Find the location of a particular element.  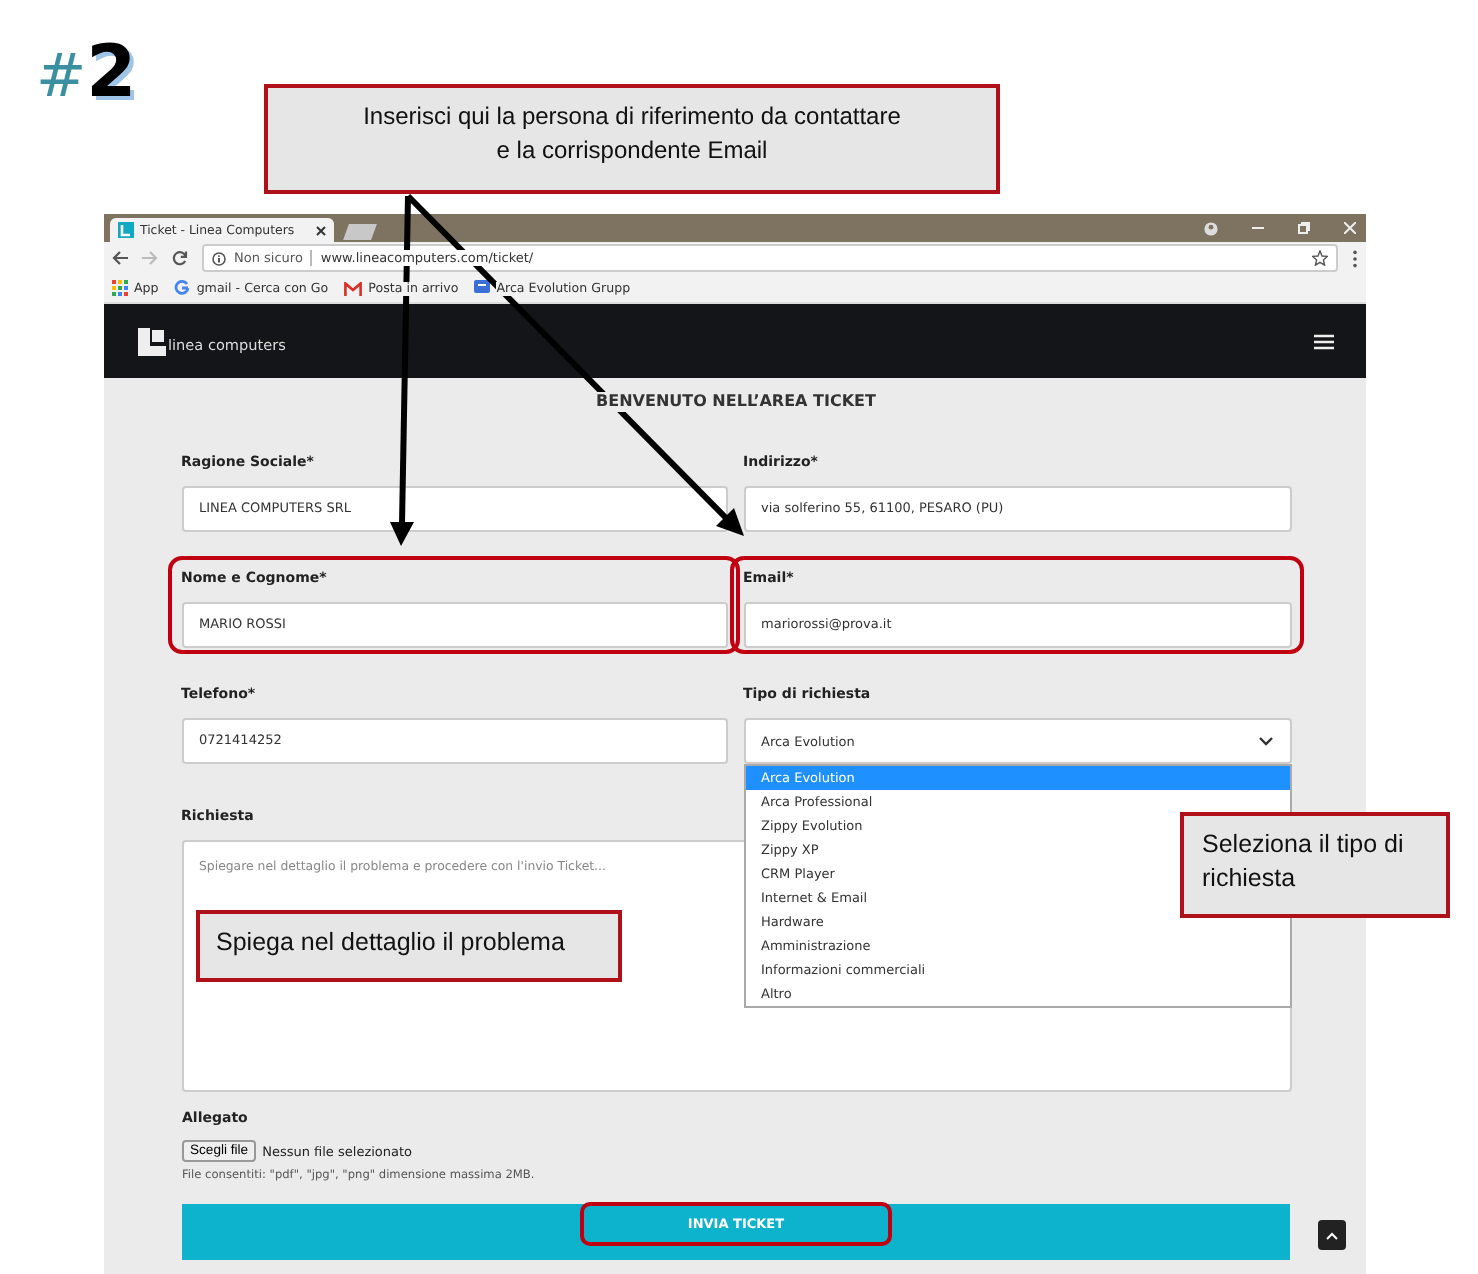

annotation-tooltip: Seleziona il tipo di richiesta is located at coordinates (1315, 865).